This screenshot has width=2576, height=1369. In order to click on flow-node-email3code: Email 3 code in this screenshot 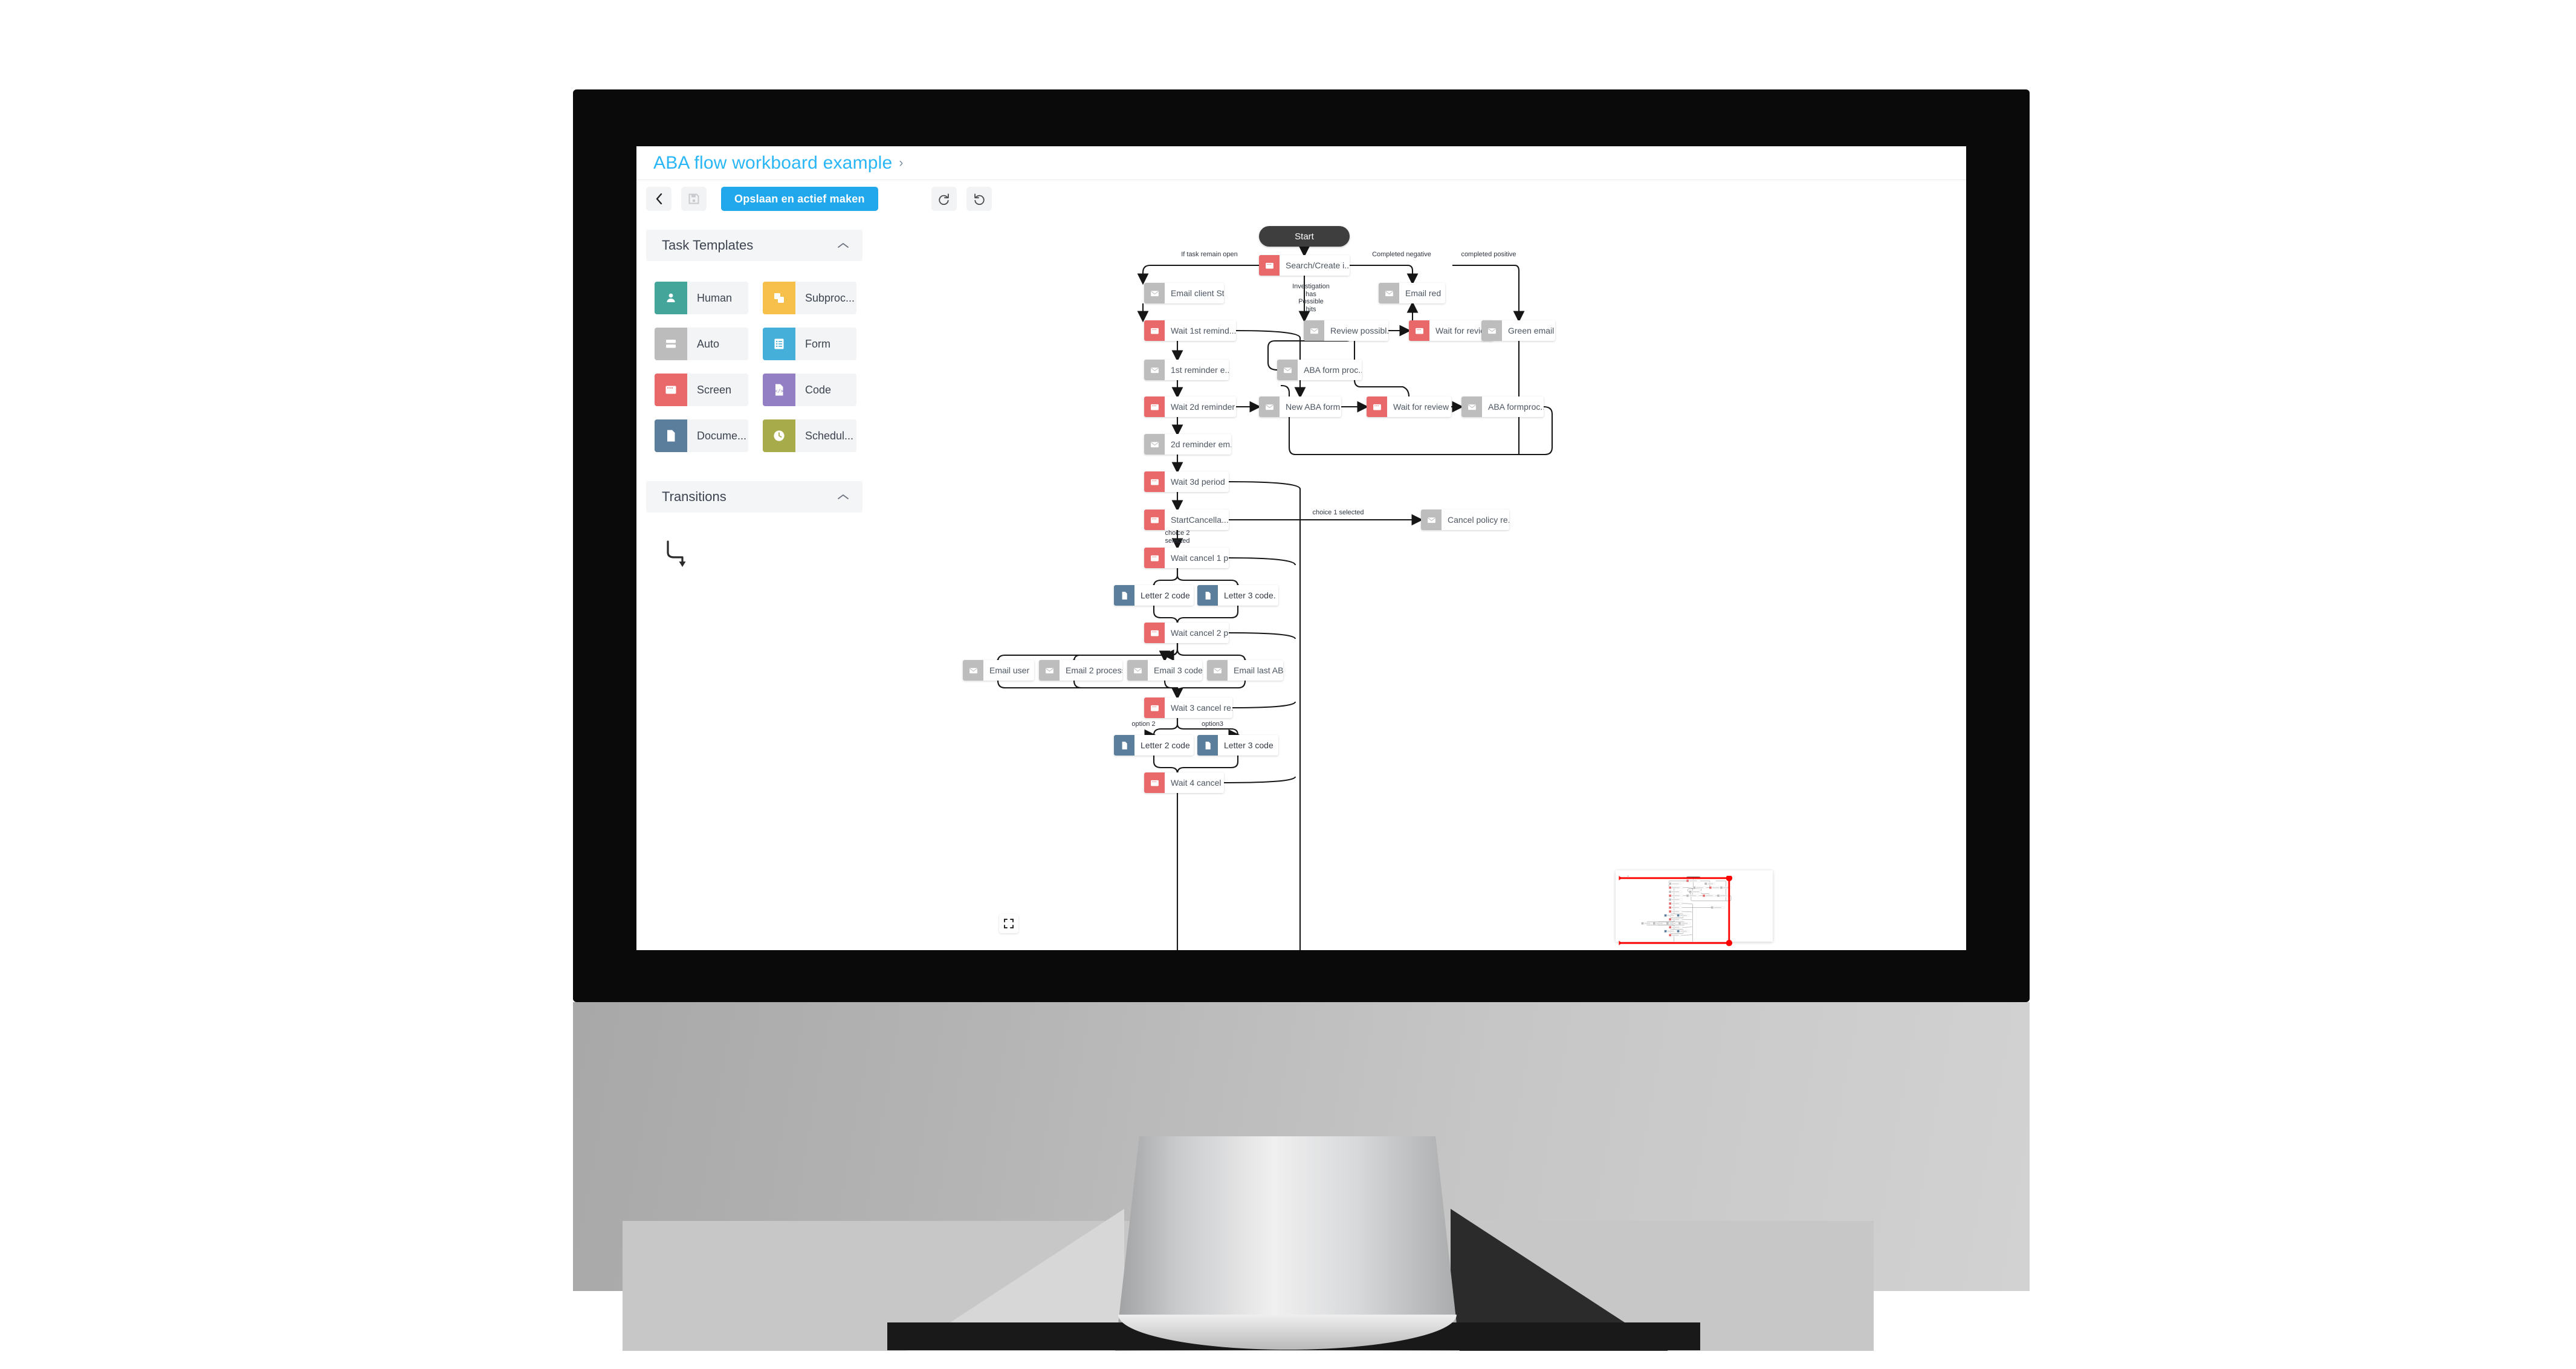, I will do `click(1164, 670)`.